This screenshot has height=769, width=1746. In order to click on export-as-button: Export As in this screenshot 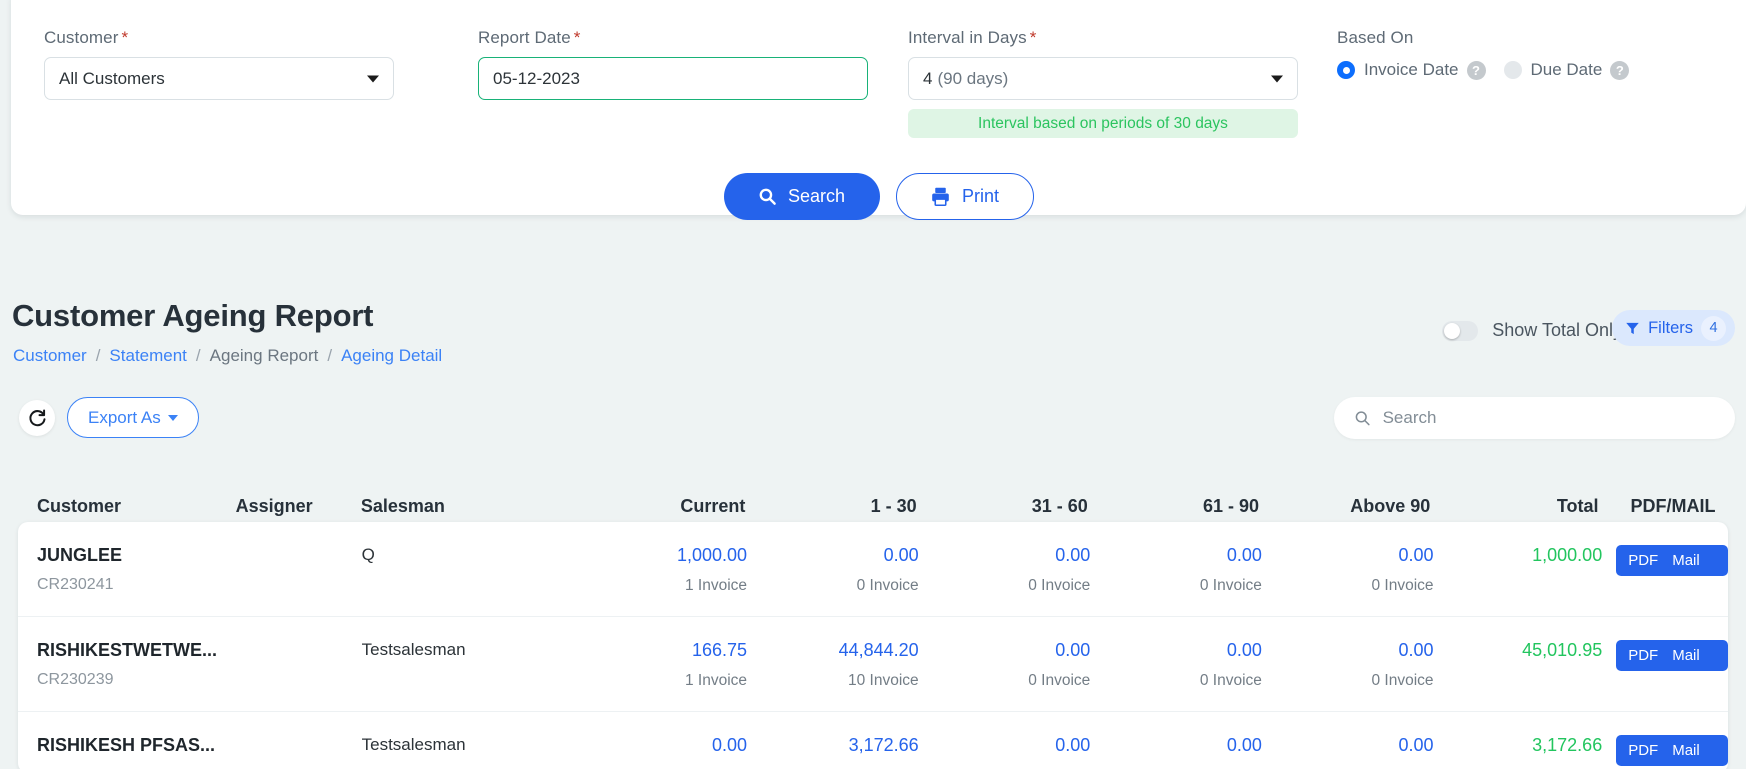, I will do `click(133, 417)`.